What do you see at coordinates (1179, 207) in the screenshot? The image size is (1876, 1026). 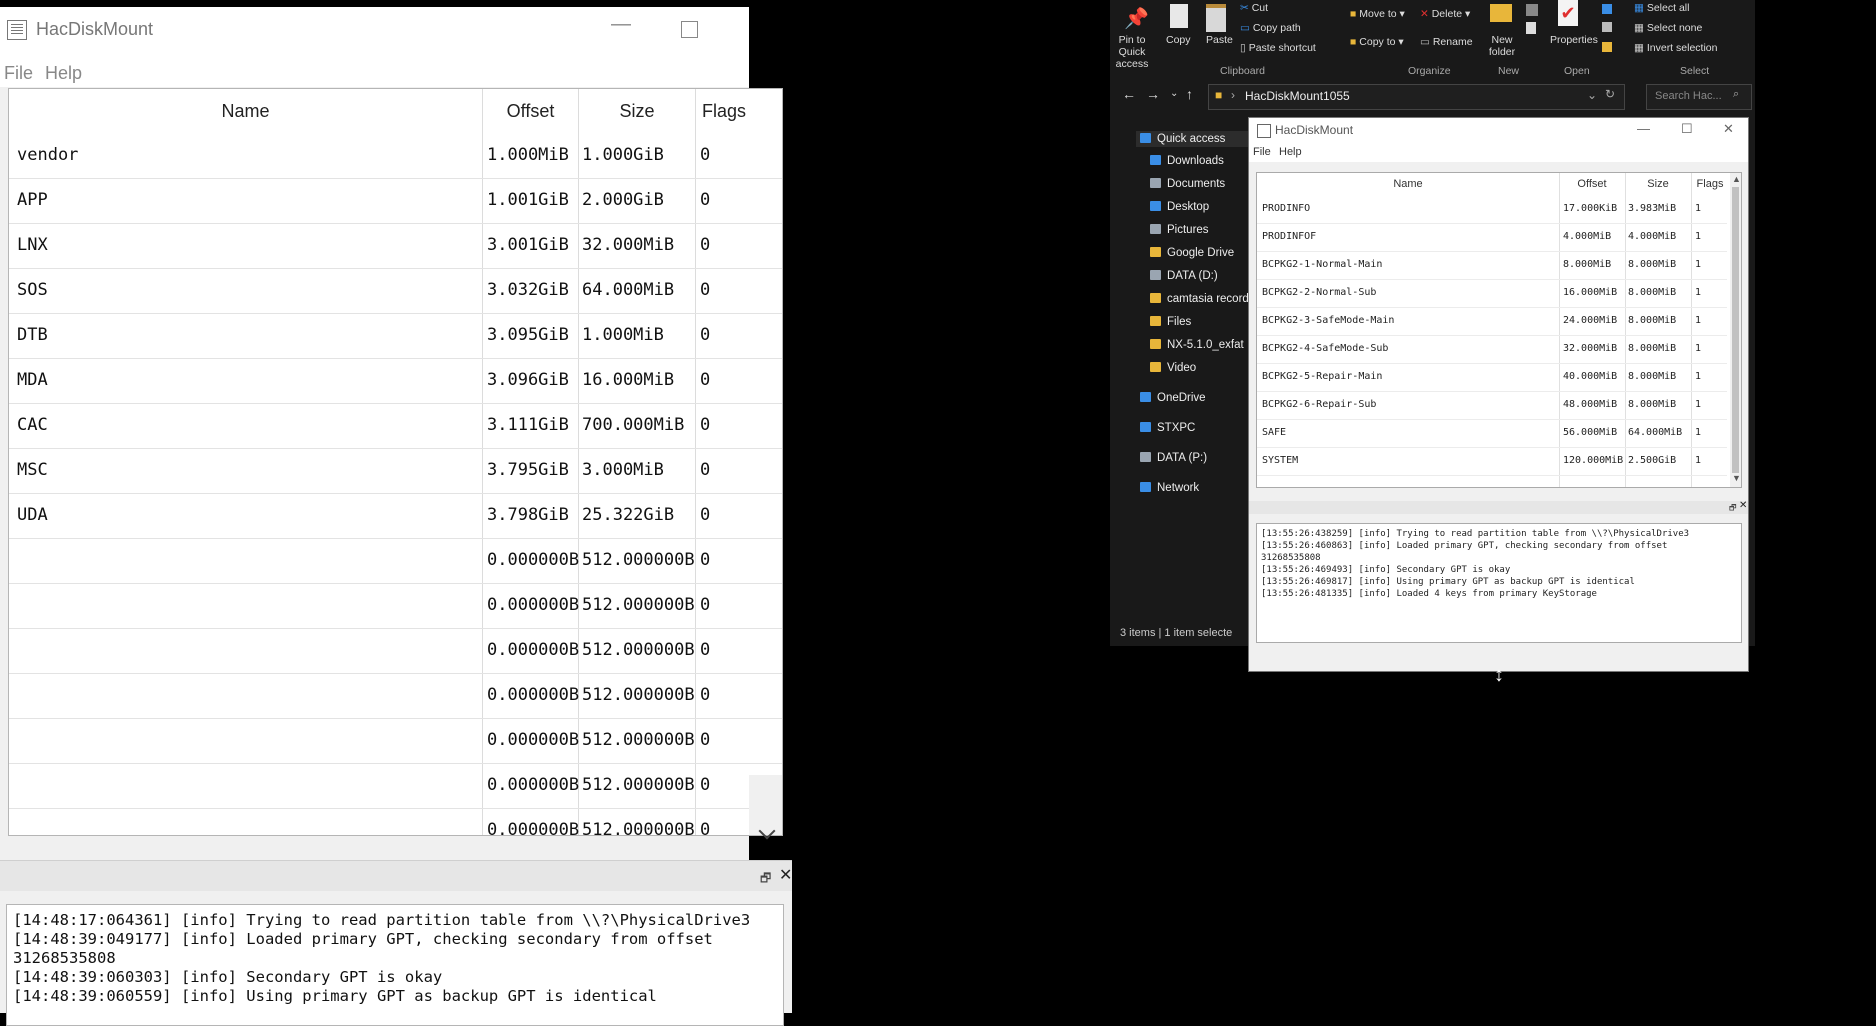 I see `nav-item-desktop: Desktop` at bounding box center [1179, 207].